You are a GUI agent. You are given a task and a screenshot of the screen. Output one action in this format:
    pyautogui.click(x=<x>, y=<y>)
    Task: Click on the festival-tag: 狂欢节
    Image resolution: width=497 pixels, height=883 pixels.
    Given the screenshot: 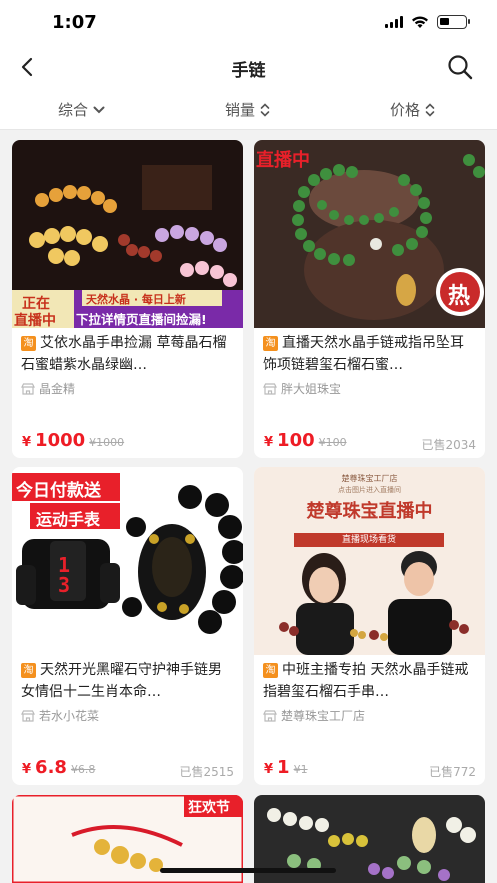 What is the action you would take?
    pyautogui.click(x=209, y=808)
    